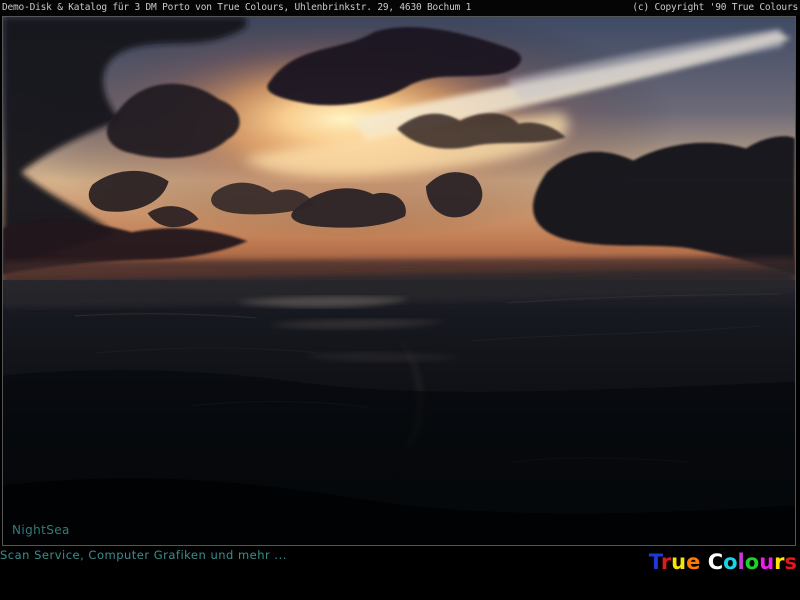  I want to click on photo-caption: NightSea, so click(41, 530).